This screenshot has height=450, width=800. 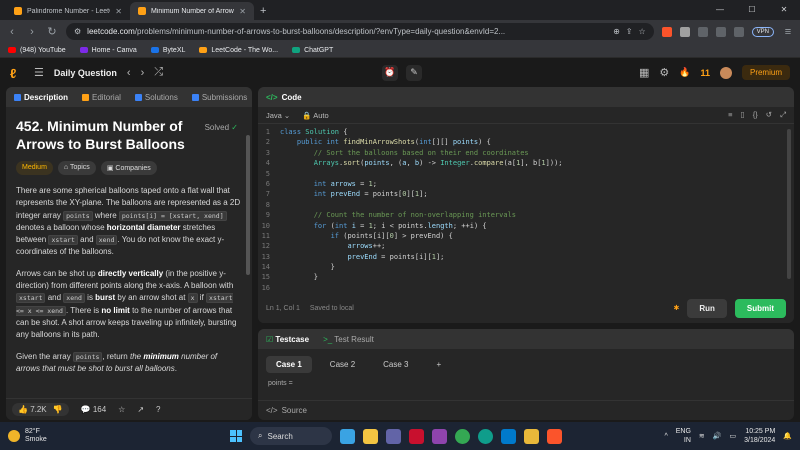 I want to click on maximize-icon: ☐, so click(x=752, y=10).